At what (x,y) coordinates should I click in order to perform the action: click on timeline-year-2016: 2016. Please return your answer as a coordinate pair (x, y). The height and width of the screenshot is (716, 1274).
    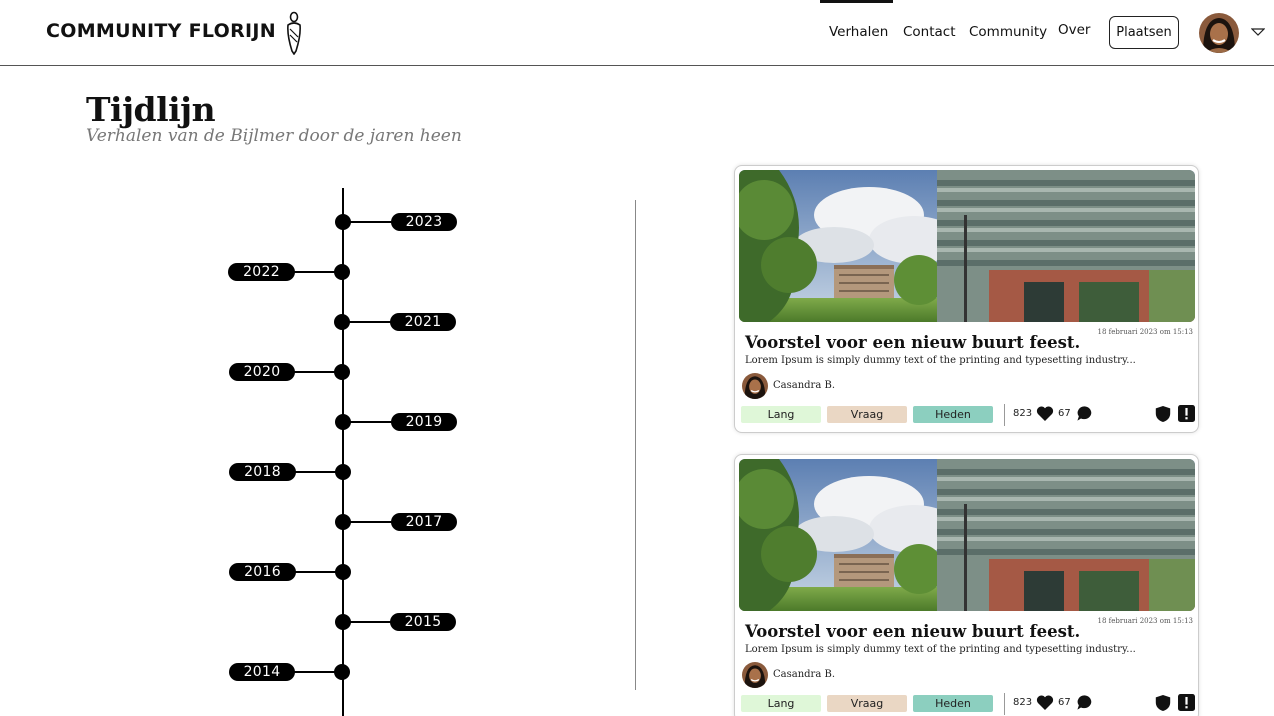
    Looking at the image, I should click on (262, 572).